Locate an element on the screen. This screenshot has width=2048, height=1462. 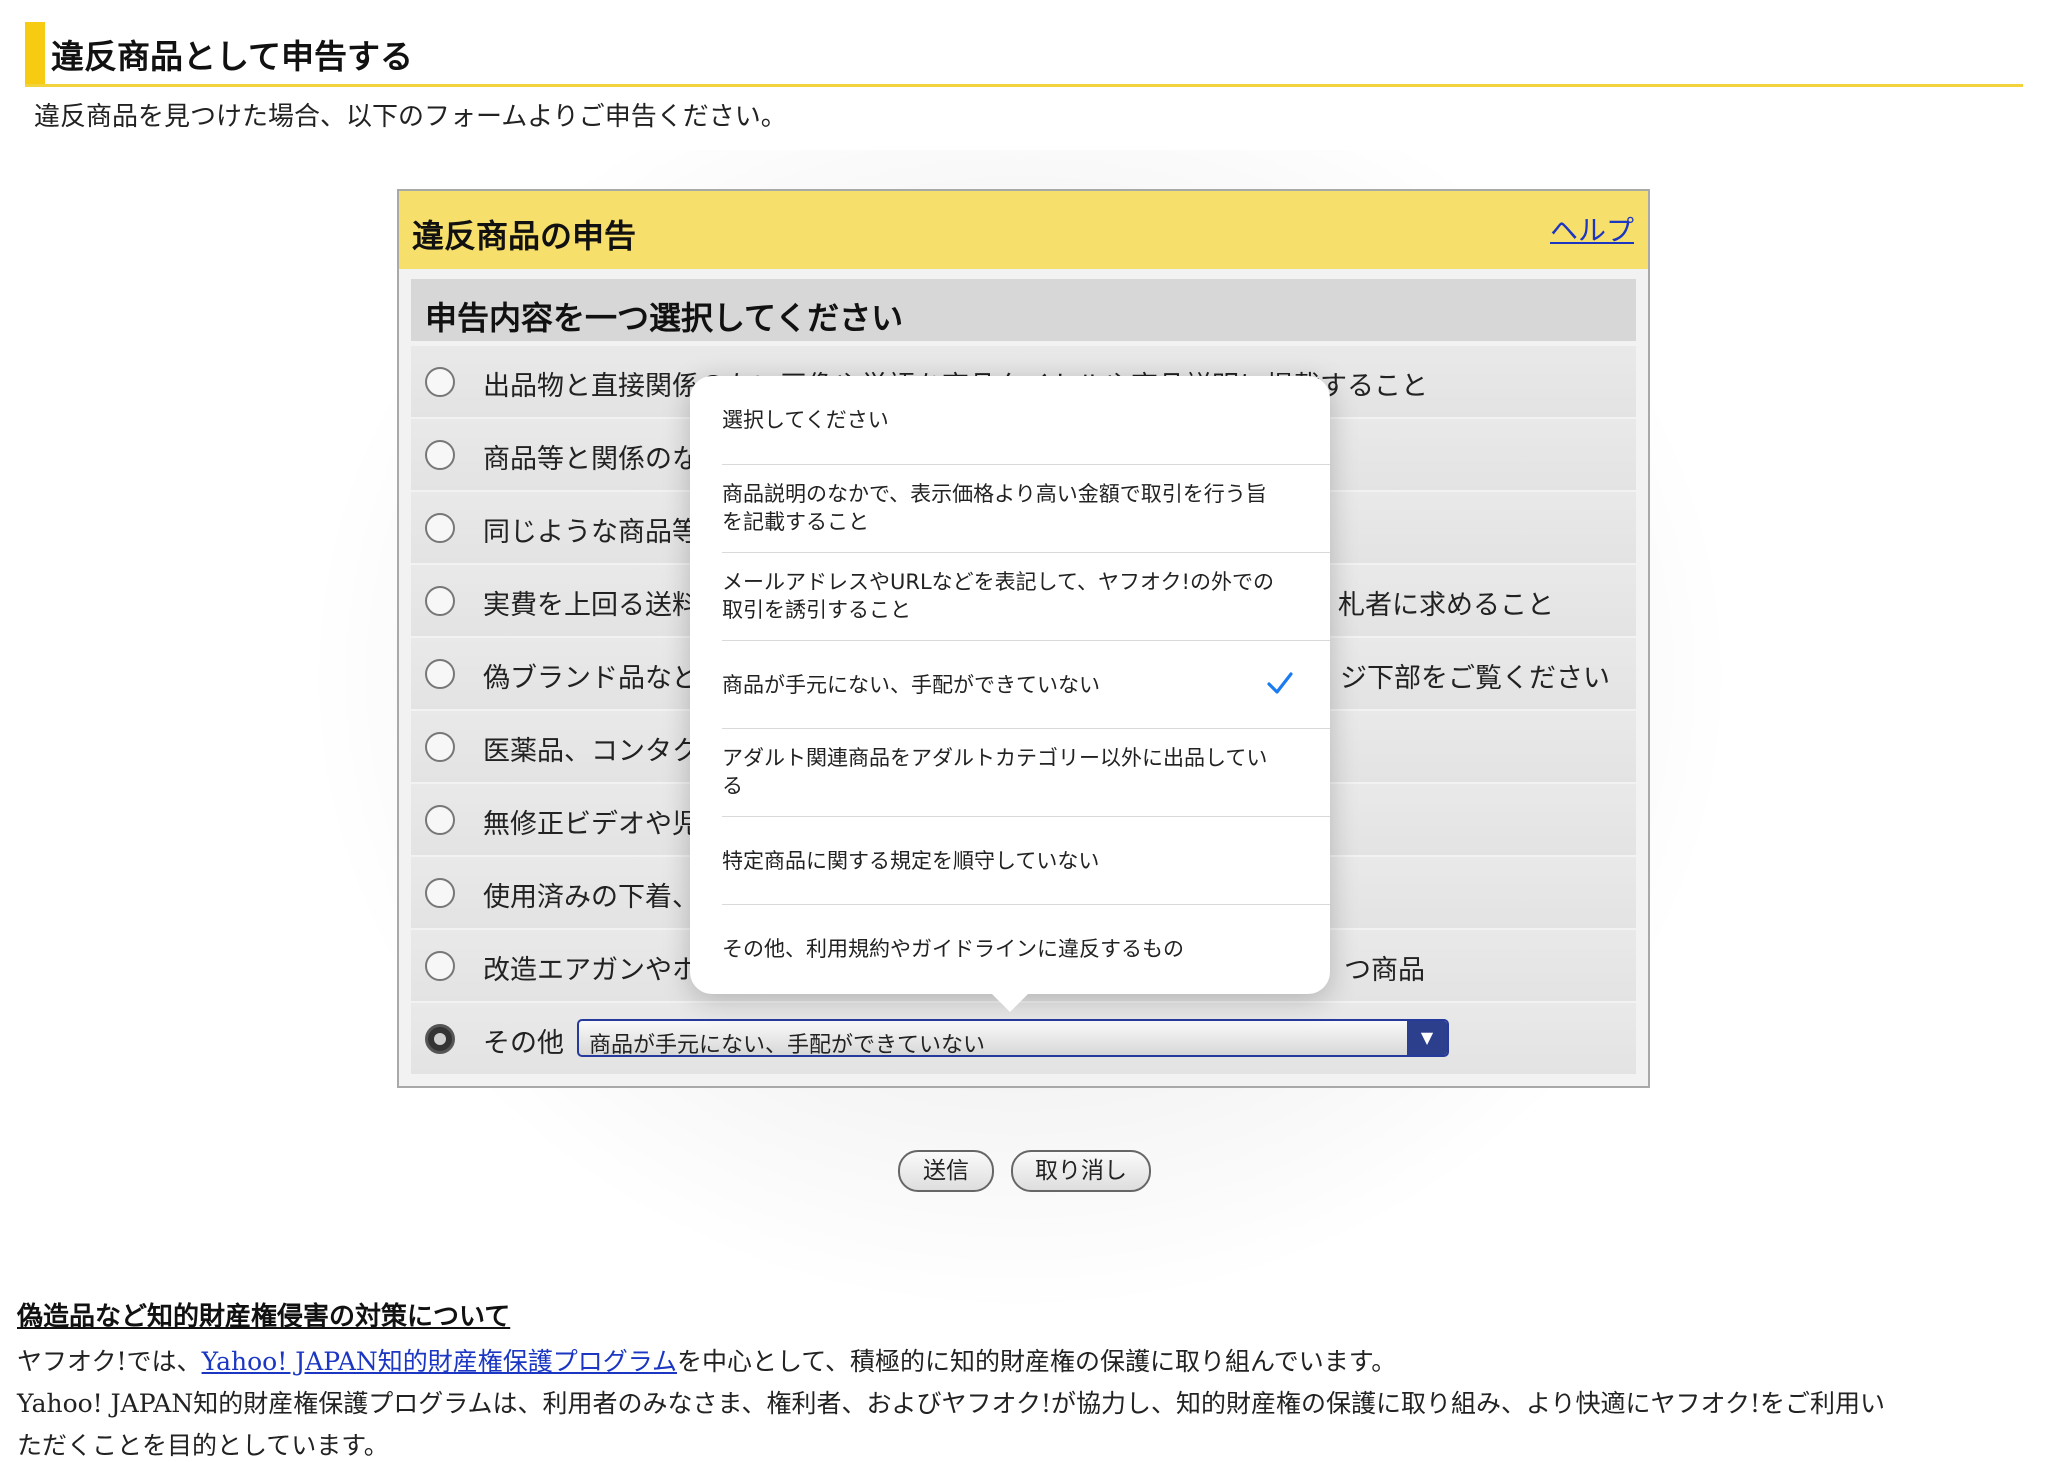
section-title: 申告内容を一つ選択してください is located at coordinates (664, 318).